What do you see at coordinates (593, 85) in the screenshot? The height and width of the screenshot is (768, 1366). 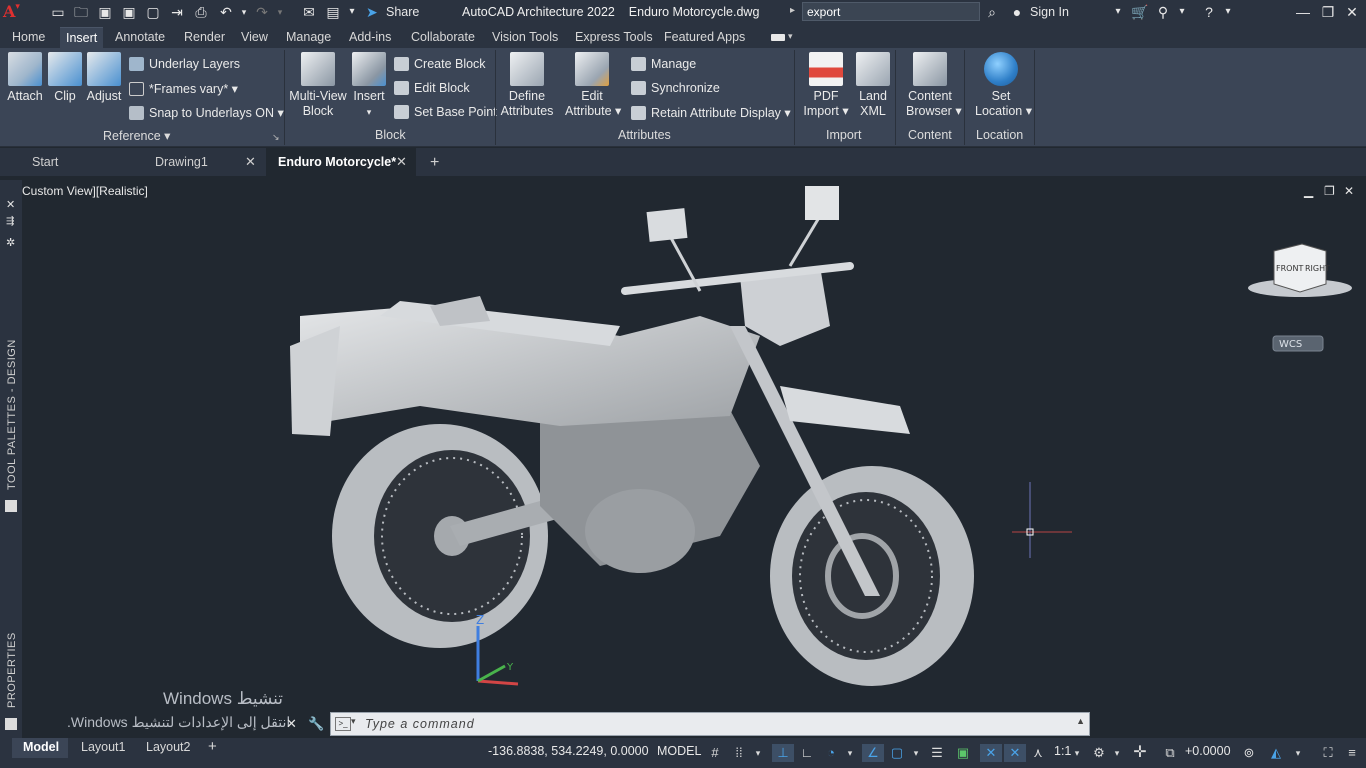 I see `edit-attribute-button: Edit Attribute ▾` at bounding box center [593, 85].